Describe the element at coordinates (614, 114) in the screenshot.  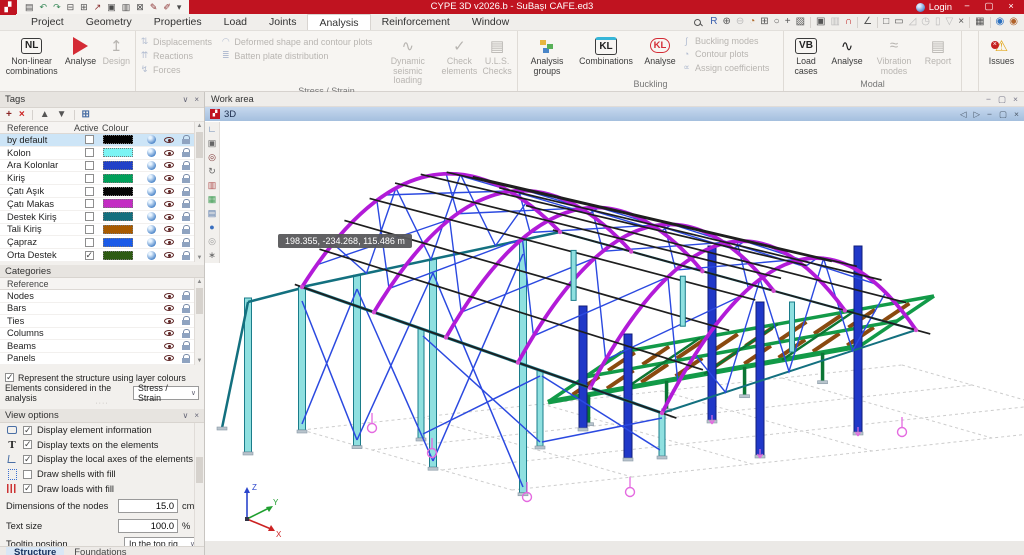
I see `view-3d-titlebar: ▞ 3D ◁ ▷ − ▢ ×` at that location.